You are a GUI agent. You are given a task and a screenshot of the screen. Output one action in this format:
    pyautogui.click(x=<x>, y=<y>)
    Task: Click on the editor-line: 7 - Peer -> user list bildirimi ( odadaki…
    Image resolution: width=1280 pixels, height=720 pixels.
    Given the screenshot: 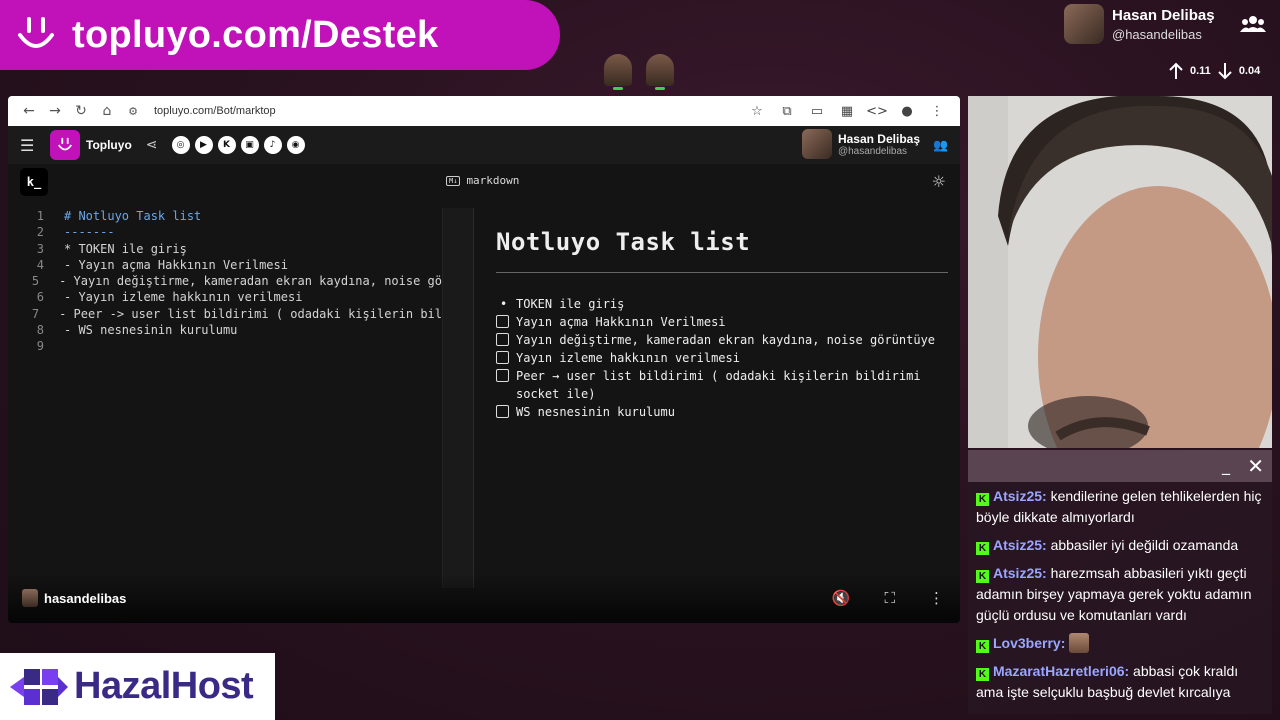 What is the action you would take?
    pyautogui.click(x=225, y=314)
    